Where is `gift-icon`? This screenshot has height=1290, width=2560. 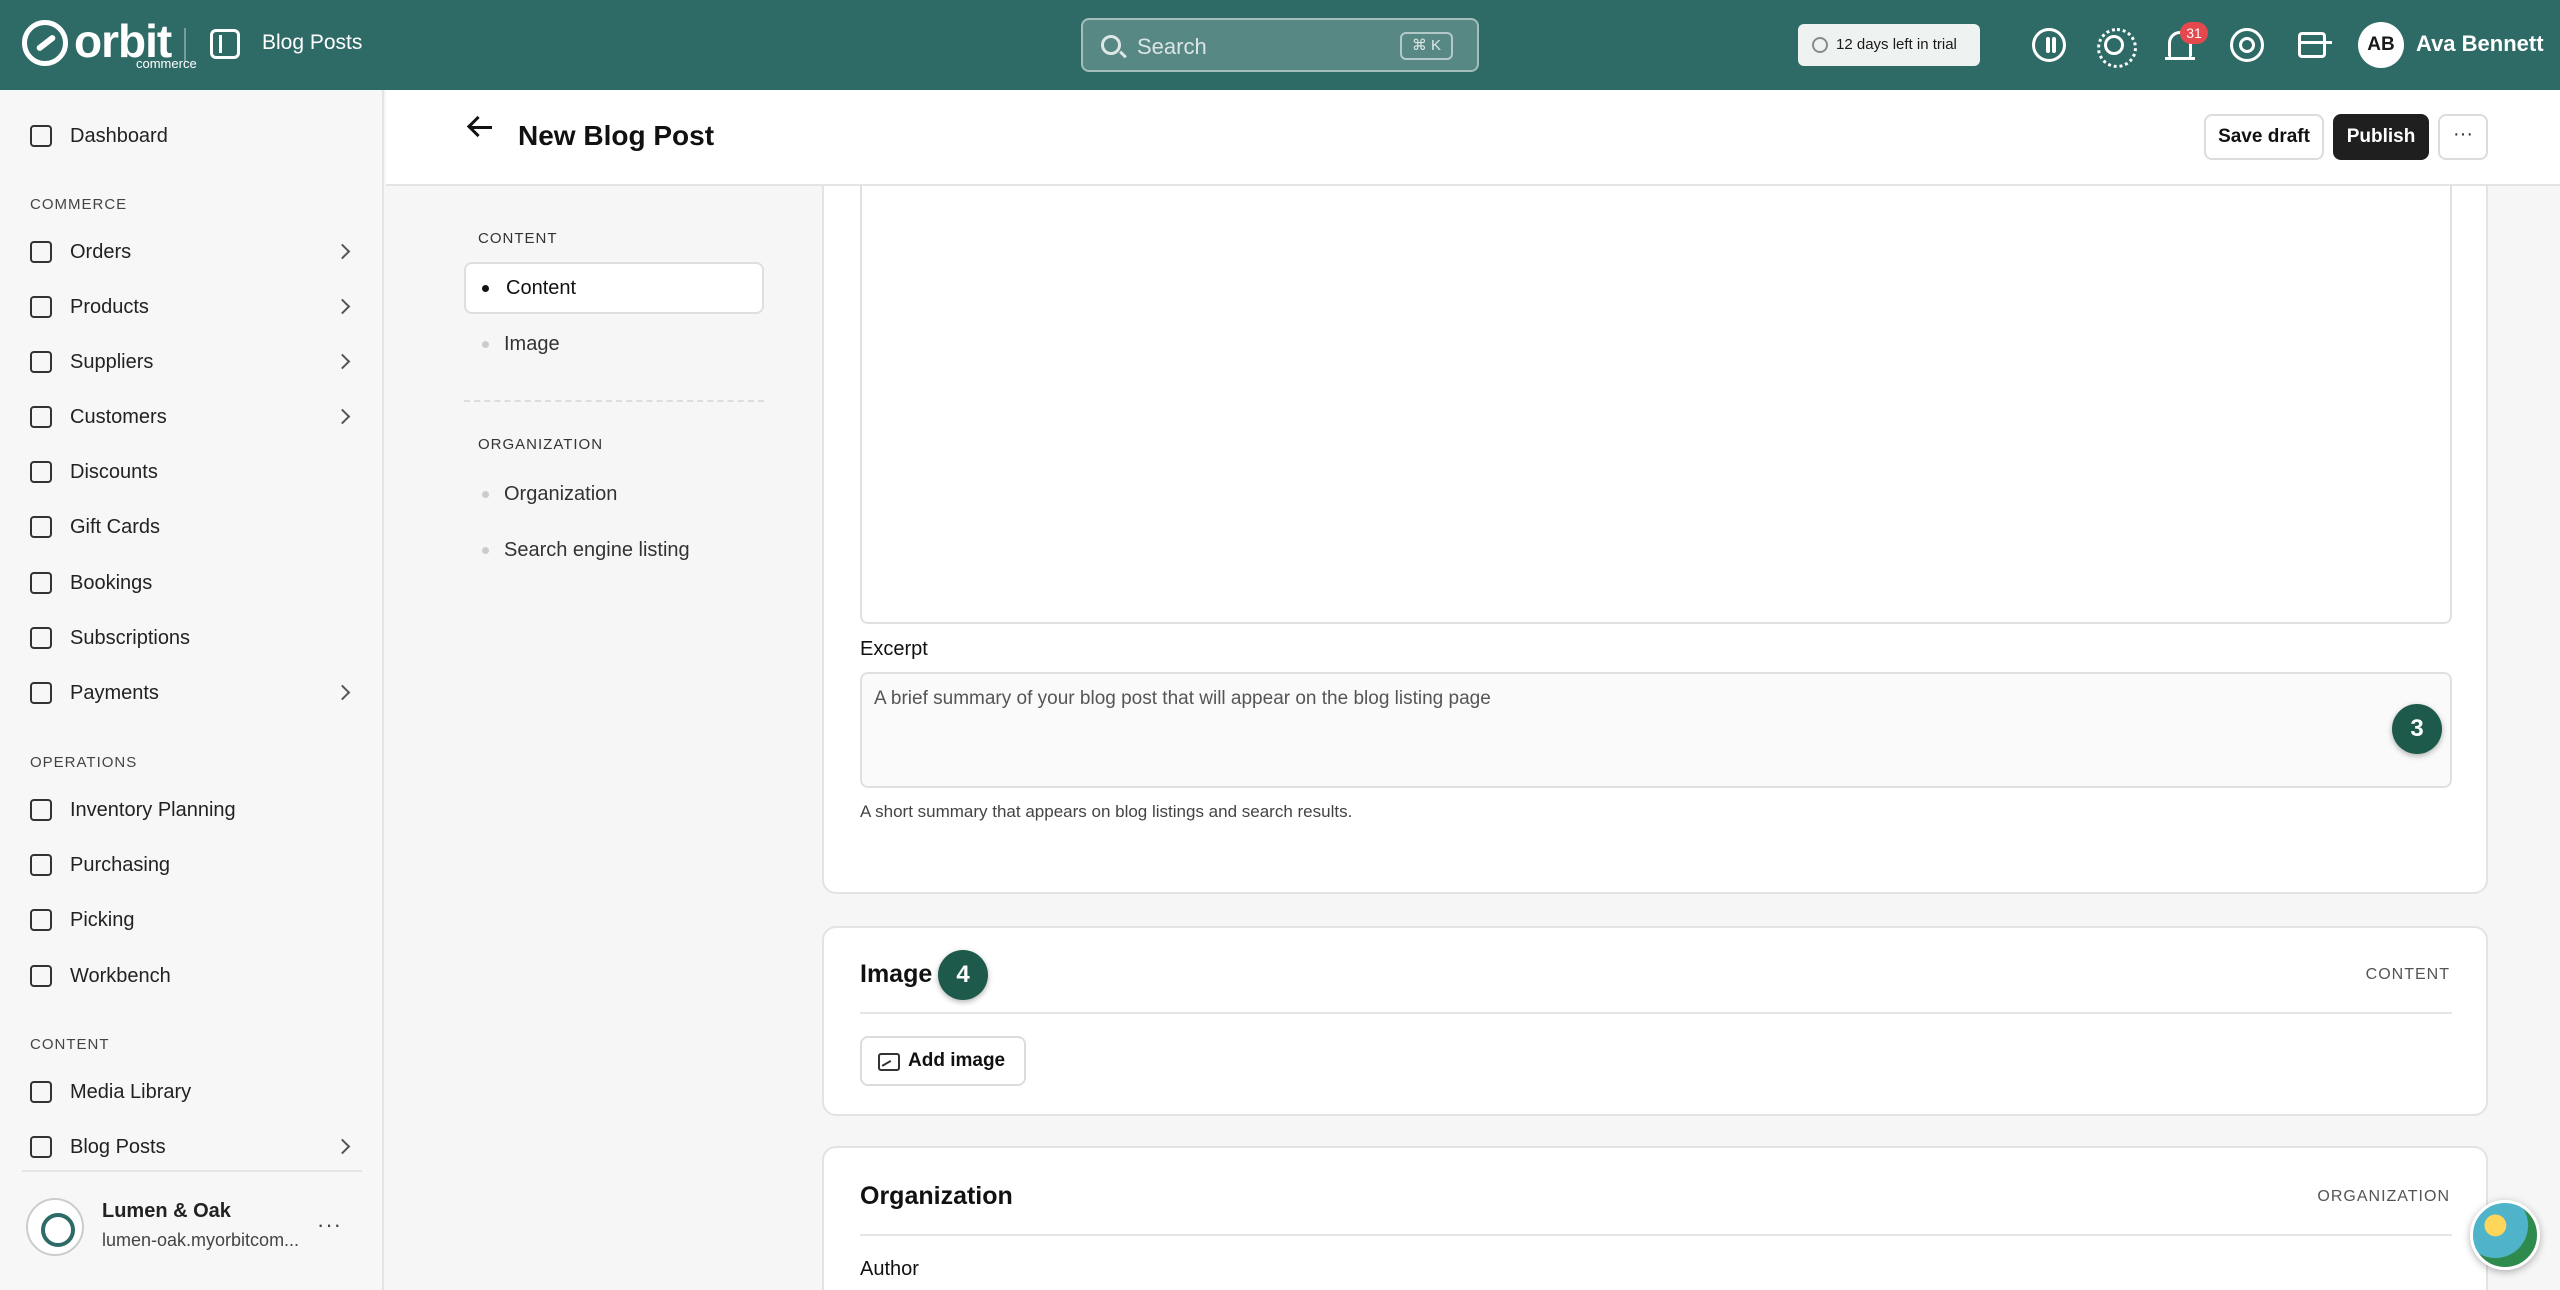 gift-icon is located at coordinates (41, 527).